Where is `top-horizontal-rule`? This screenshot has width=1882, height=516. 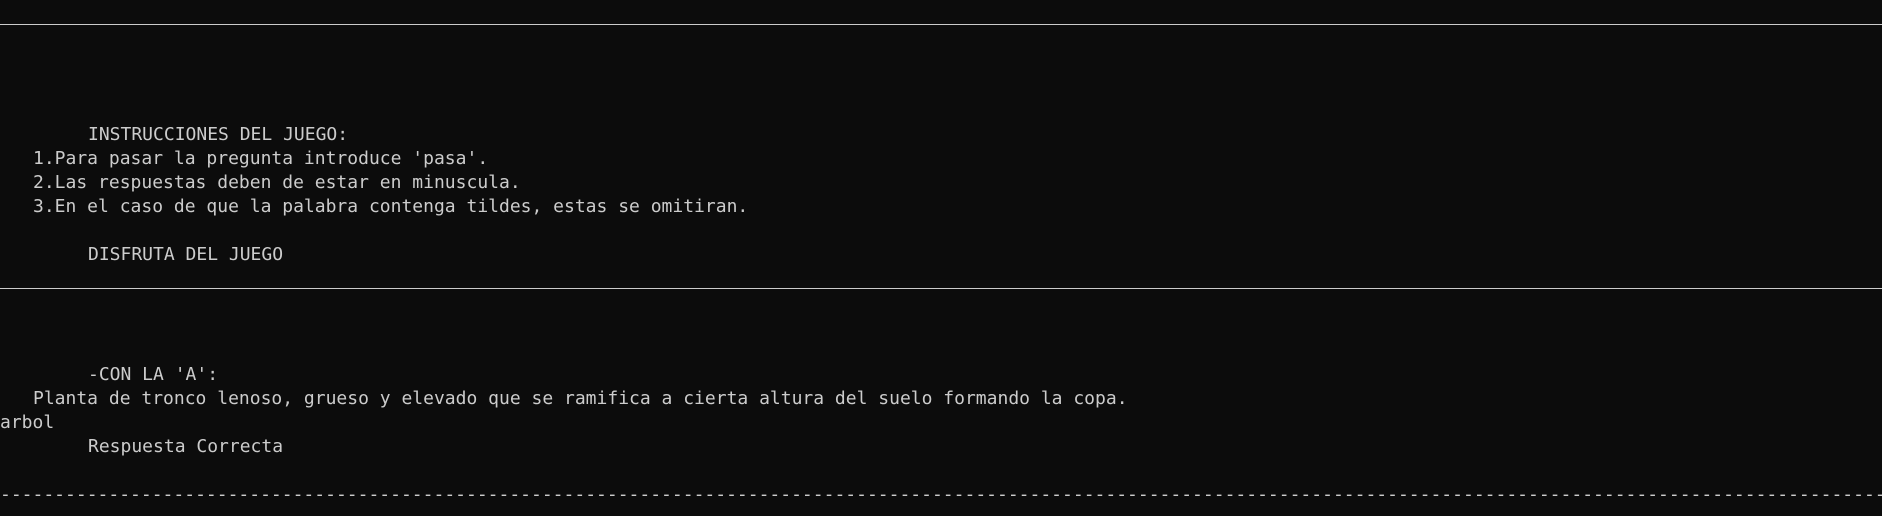 top-horizontal-rule is located at coordinates (941, 24).